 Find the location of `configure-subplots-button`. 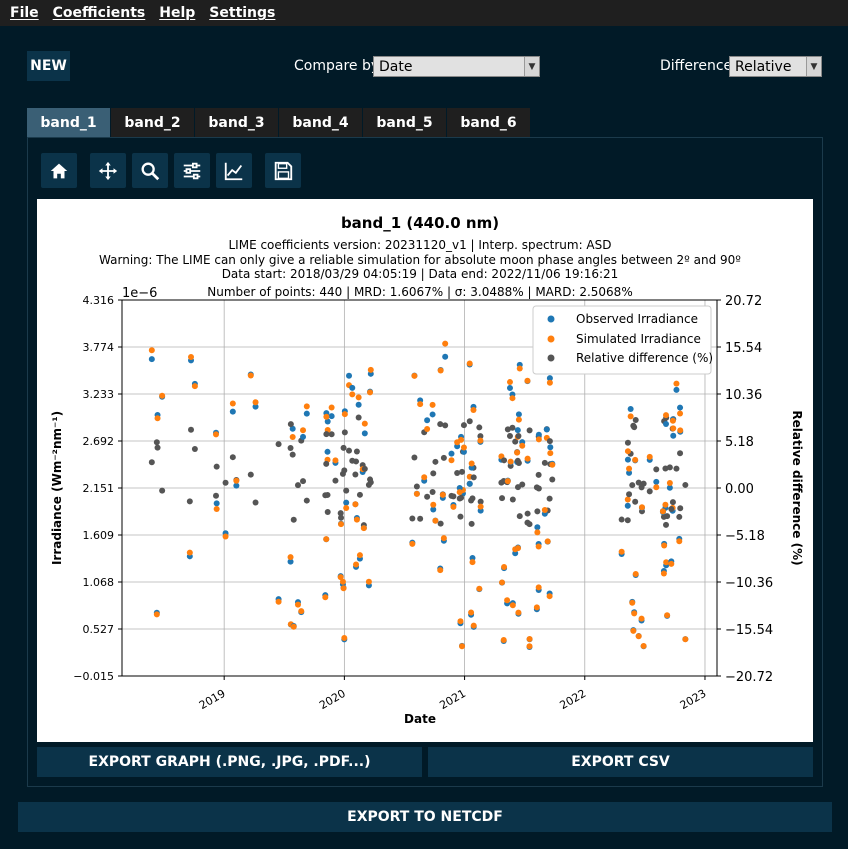

configure-subplots-button is located at coordinates (192, 170).